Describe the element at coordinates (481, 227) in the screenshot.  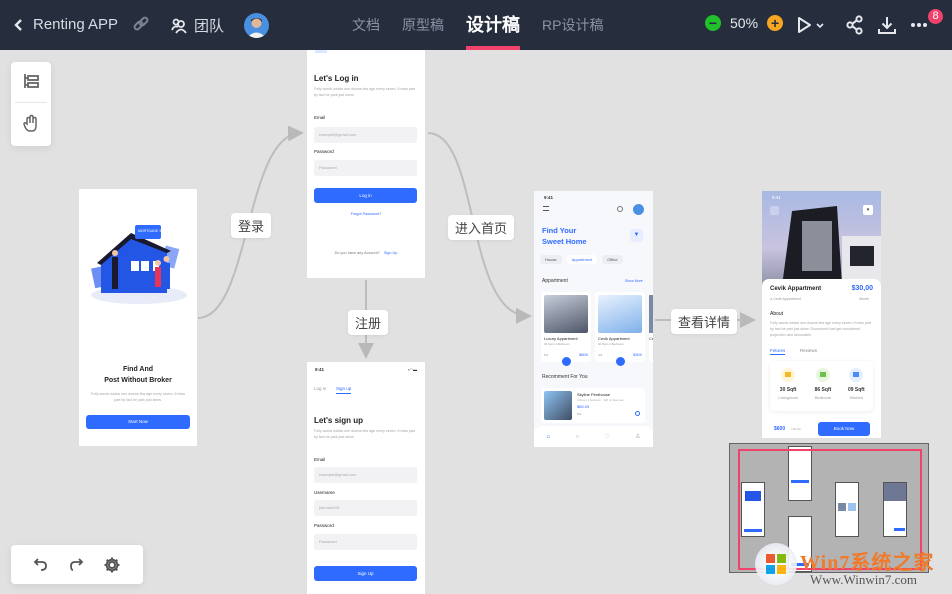
I see `flow-label-enter-home: 进入首页` at that location.